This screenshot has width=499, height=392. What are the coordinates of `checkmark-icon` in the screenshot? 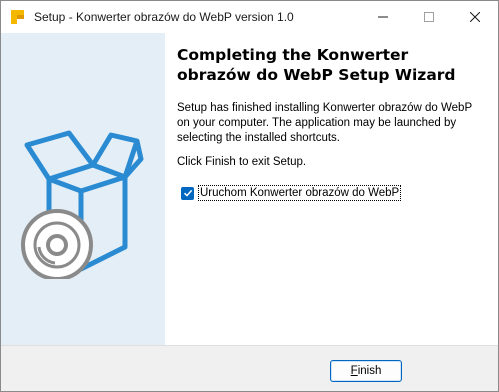 It's located at (187, 193).